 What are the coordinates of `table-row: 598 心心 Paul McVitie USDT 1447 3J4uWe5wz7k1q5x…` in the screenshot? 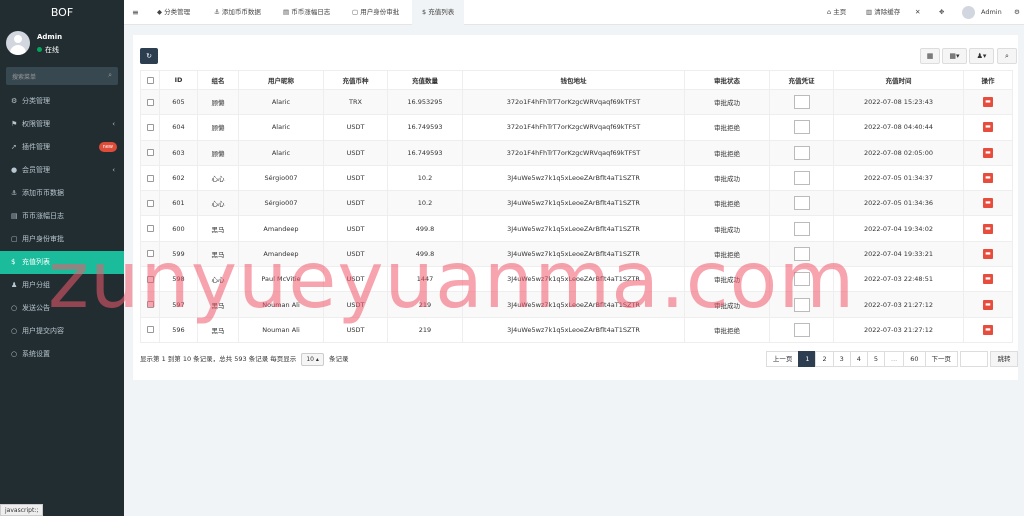 It's located at (576, 279).